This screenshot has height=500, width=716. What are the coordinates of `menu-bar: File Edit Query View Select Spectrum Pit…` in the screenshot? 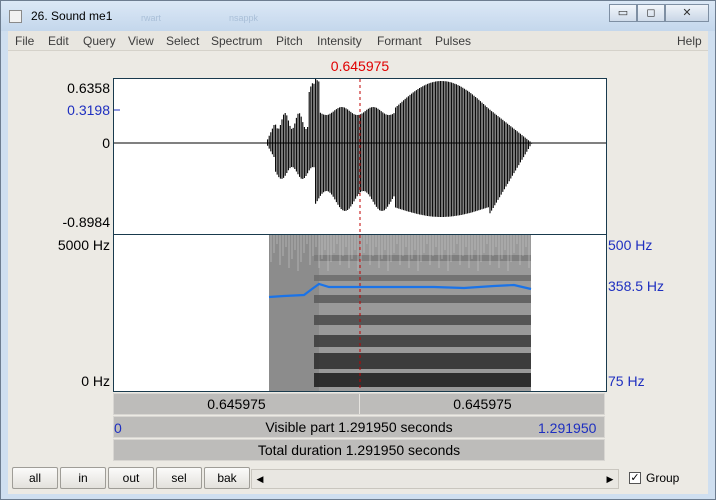 It's located at (358, 41).